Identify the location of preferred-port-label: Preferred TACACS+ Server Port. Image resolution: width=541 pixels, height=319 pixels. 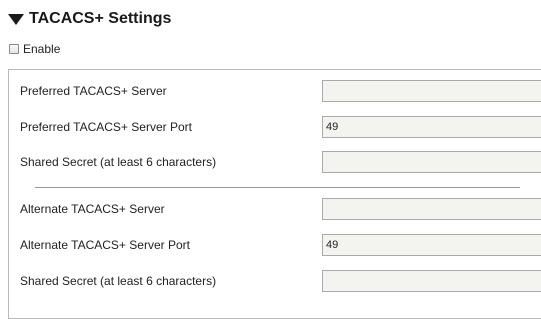
(106, 127).